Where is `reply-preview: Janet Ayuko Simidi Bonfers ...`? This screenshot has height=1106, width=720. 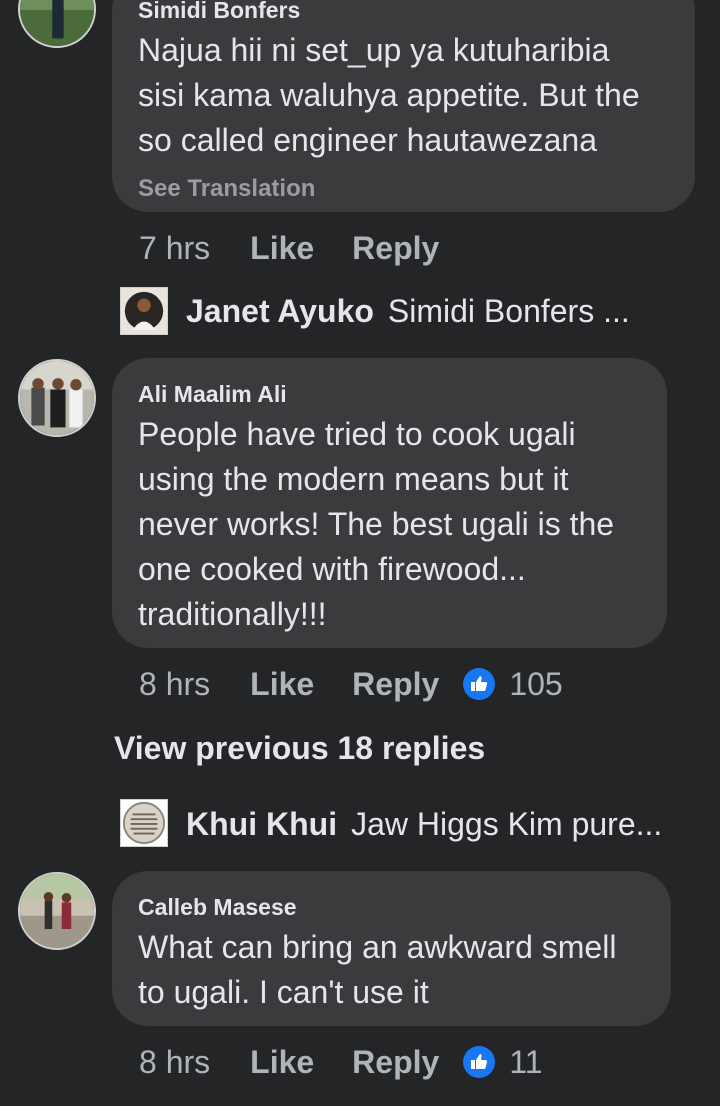
reply-preview: Janet Ayuko Simidi Bonfers ... is located at coordinates (375, 311).